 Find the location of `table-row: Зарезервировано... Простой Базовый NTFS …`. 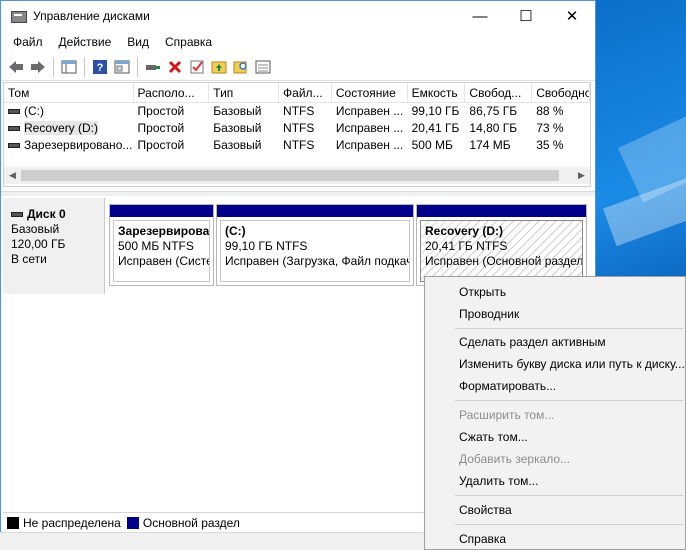

table-row: Зарезервировано... Простой Базовый NTFS … is located at coordinates (297, 145).